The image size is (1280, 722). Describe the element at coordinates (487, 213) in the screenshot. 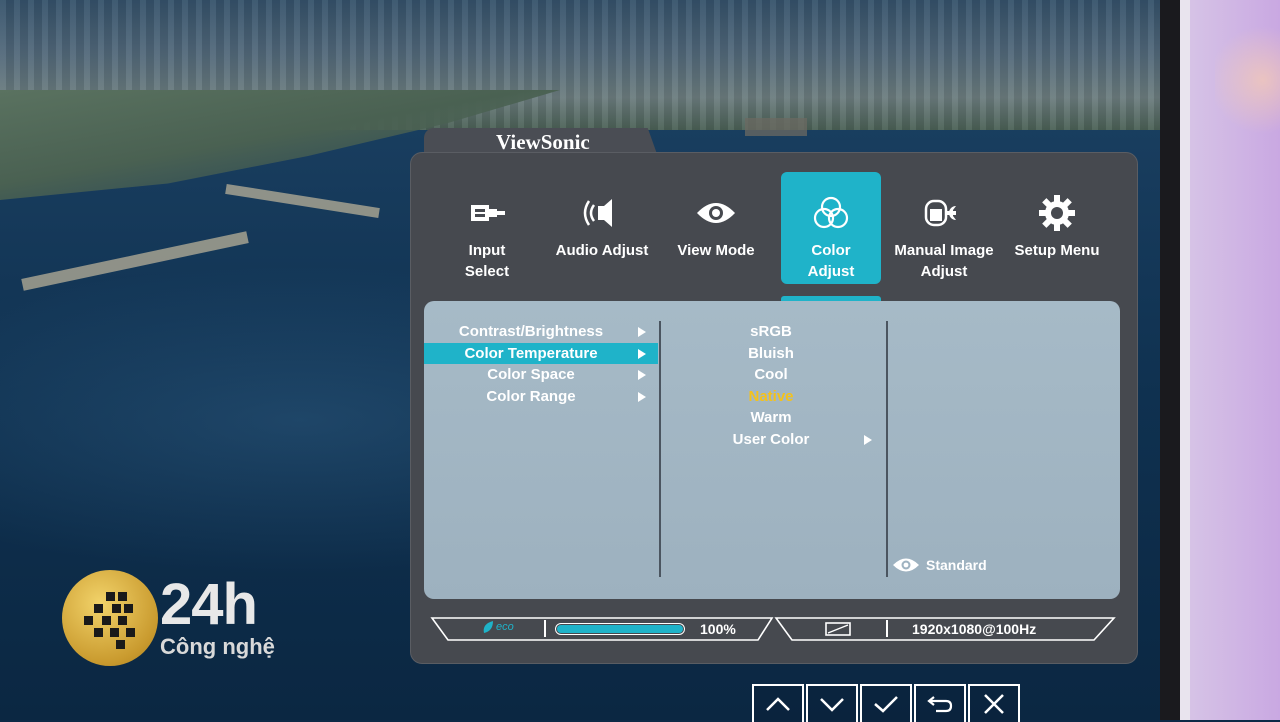

I see `input-select-icon` at that location.